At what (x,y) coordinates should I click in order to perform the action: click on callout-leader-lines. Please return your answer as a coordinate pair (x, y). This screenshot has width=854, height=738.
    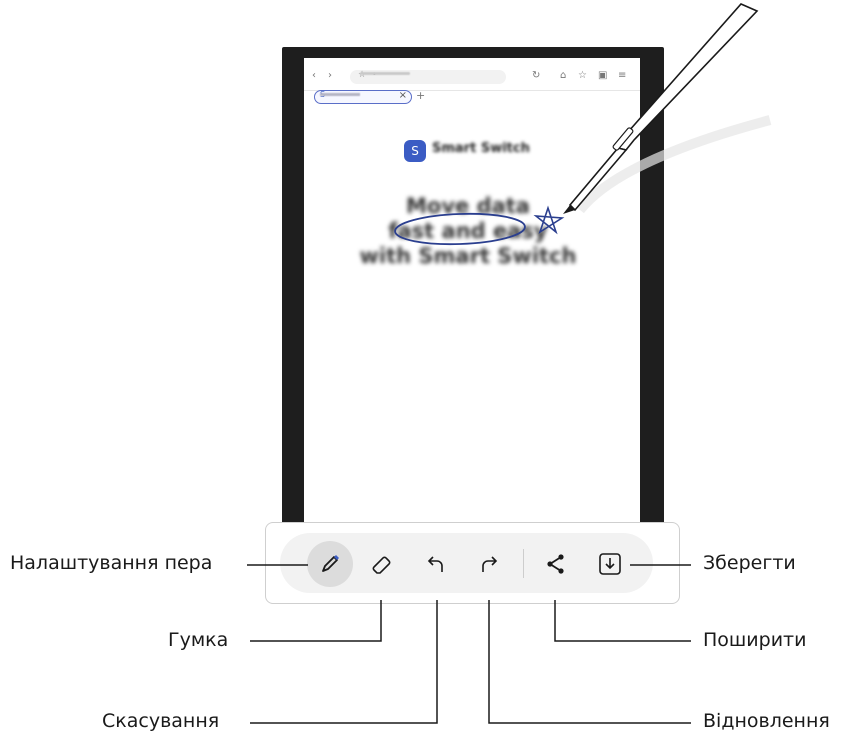
    Looking at the image, I should click on (469, 644).